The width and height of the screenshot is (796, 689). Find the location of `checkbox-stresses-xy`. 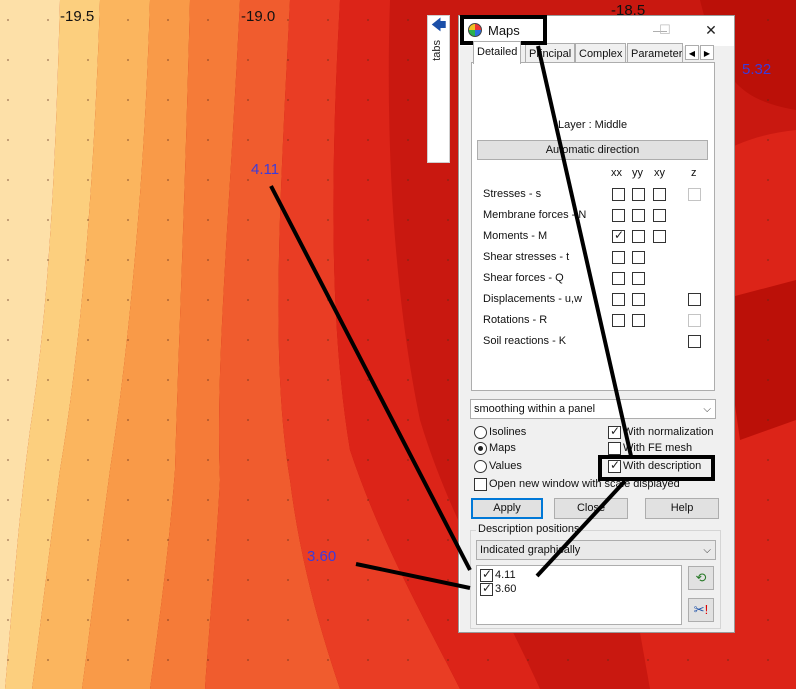

checkbox-stresses-xy is located at coordinates (659, 194).